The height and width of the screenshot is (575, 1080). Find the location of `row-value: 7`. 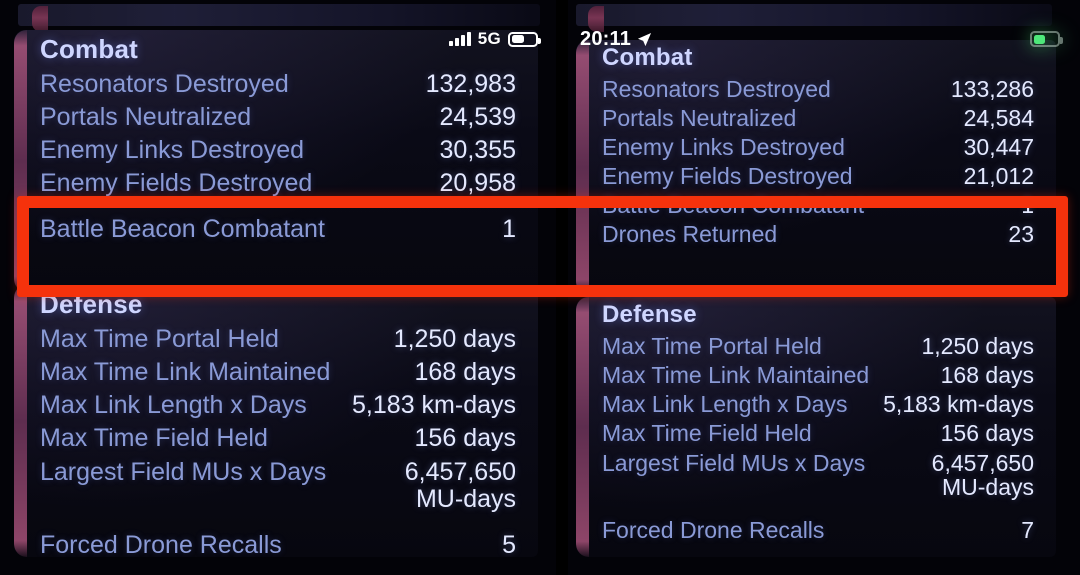

row-value: 7 is located at coordinates (1027, 529).